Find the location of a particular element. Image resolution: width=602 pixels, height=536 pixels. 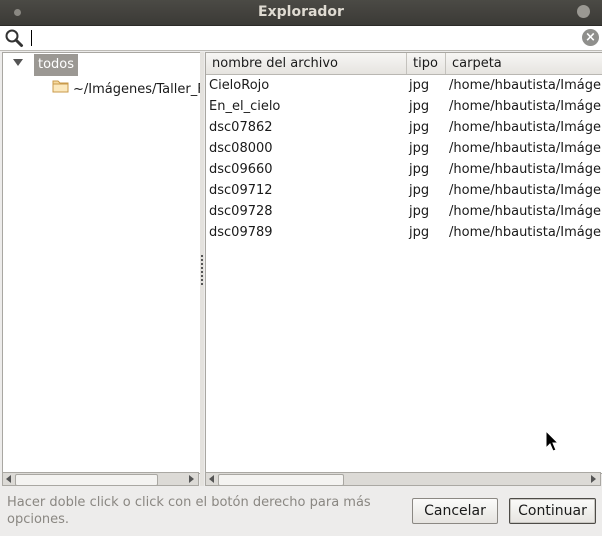

maximize-window-icon is located at coordinates (583, 11).